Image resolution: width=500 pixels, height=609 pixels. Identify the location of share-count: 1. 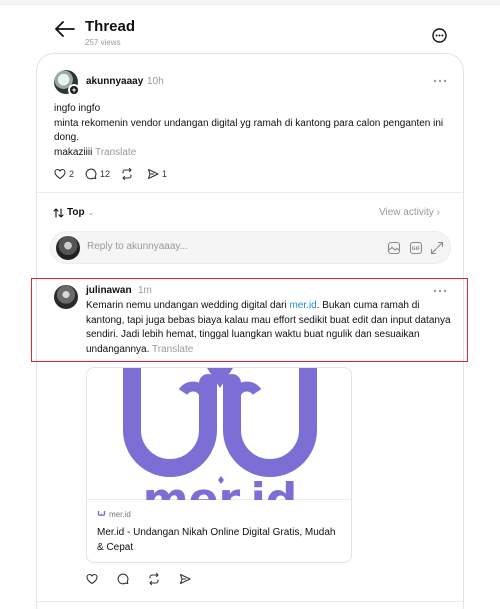
(165, 174).